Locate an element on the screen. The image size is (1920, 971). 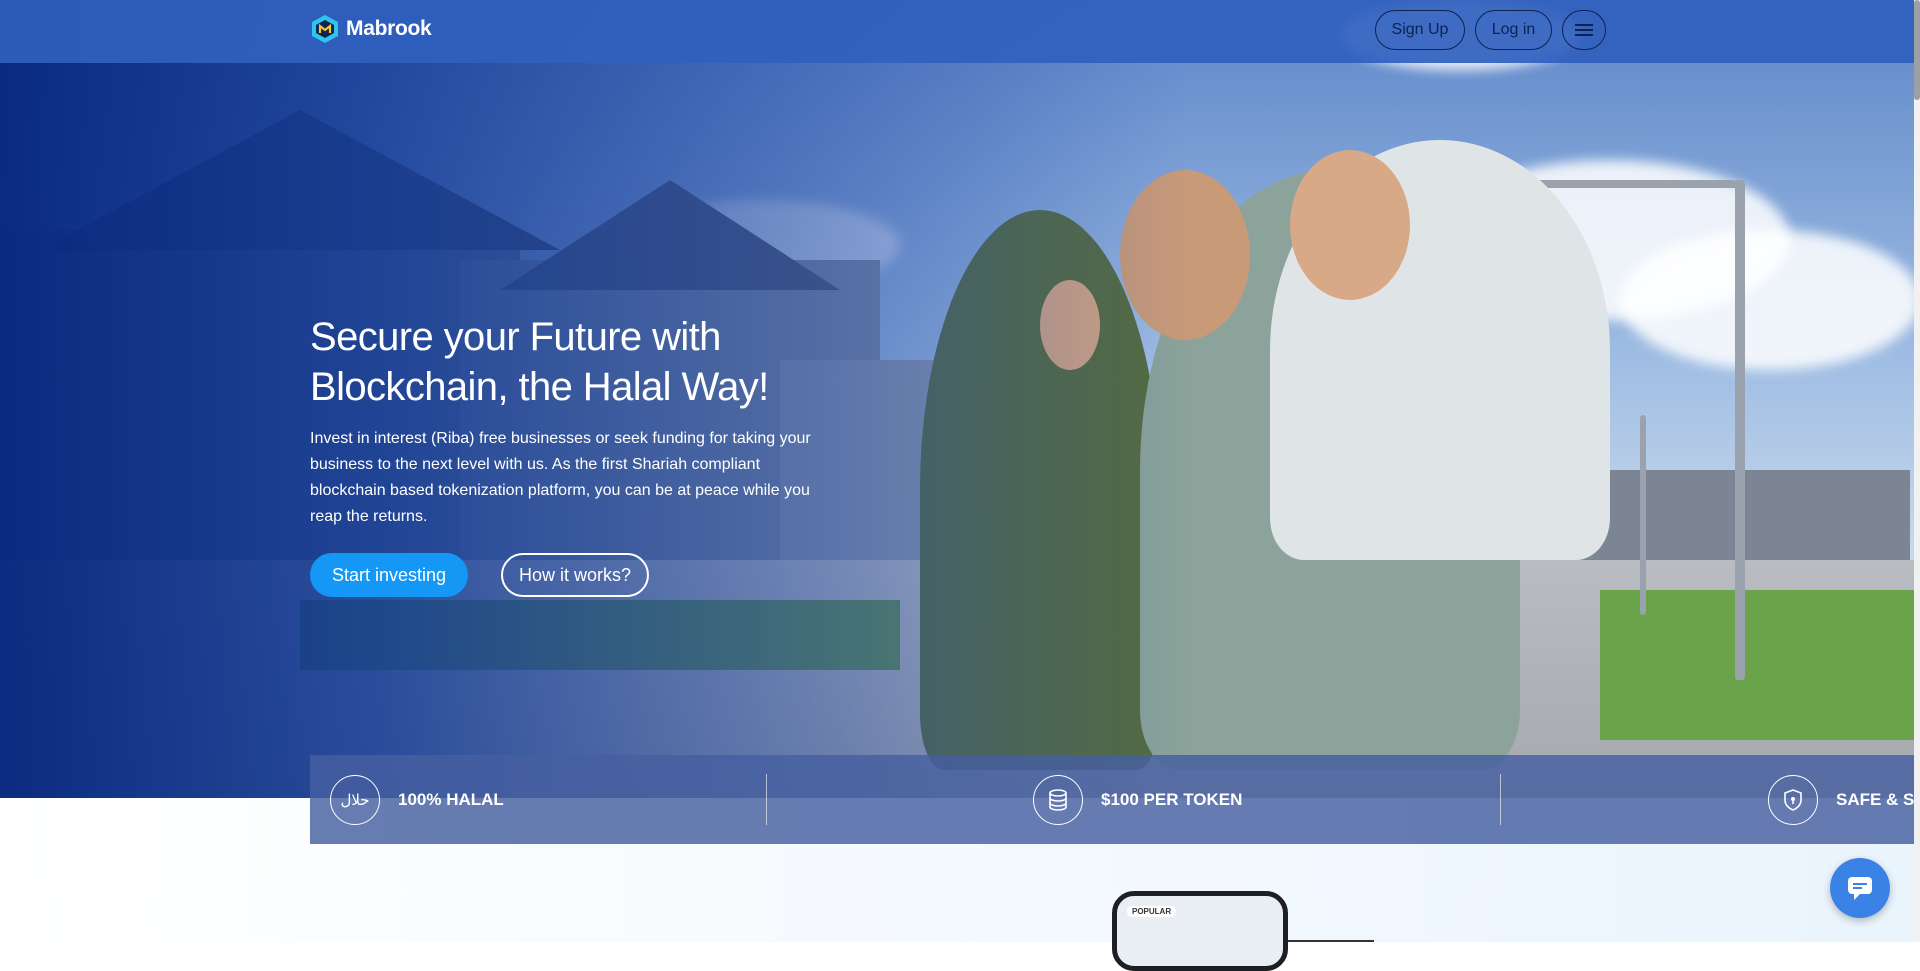
hamburger-icon is located at coordinates (1584, 30).